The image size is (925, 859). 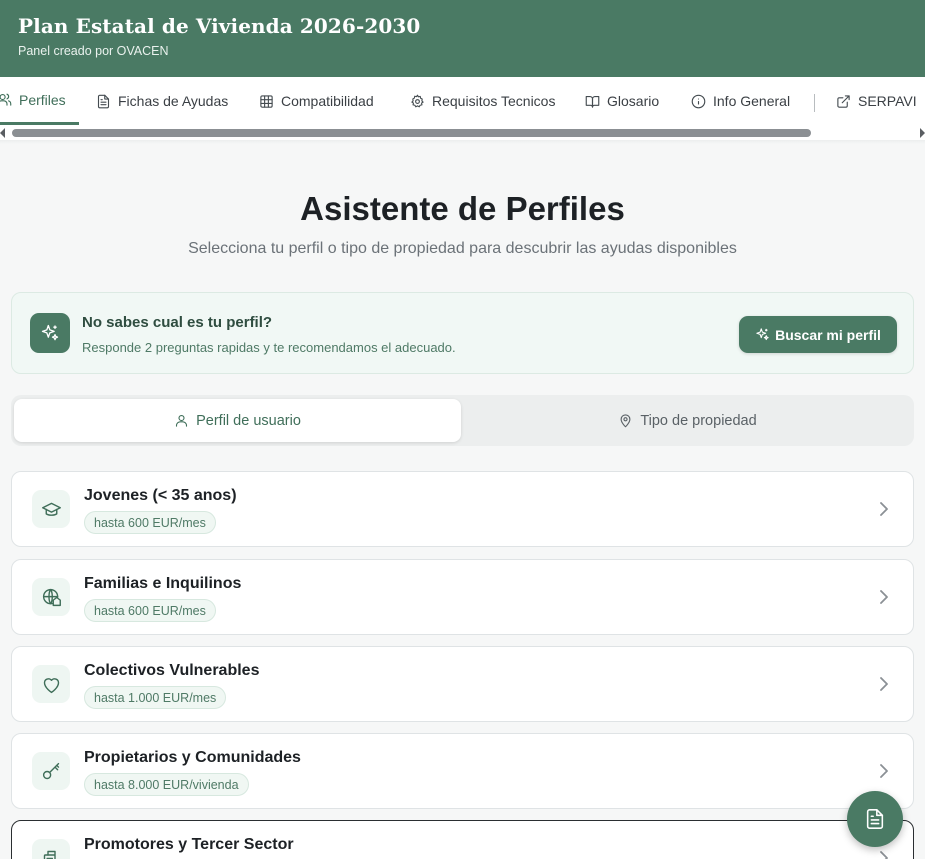 I want to click on amount-badge: hasta 1.000 EUR/mes, so click(x=155, y=697).